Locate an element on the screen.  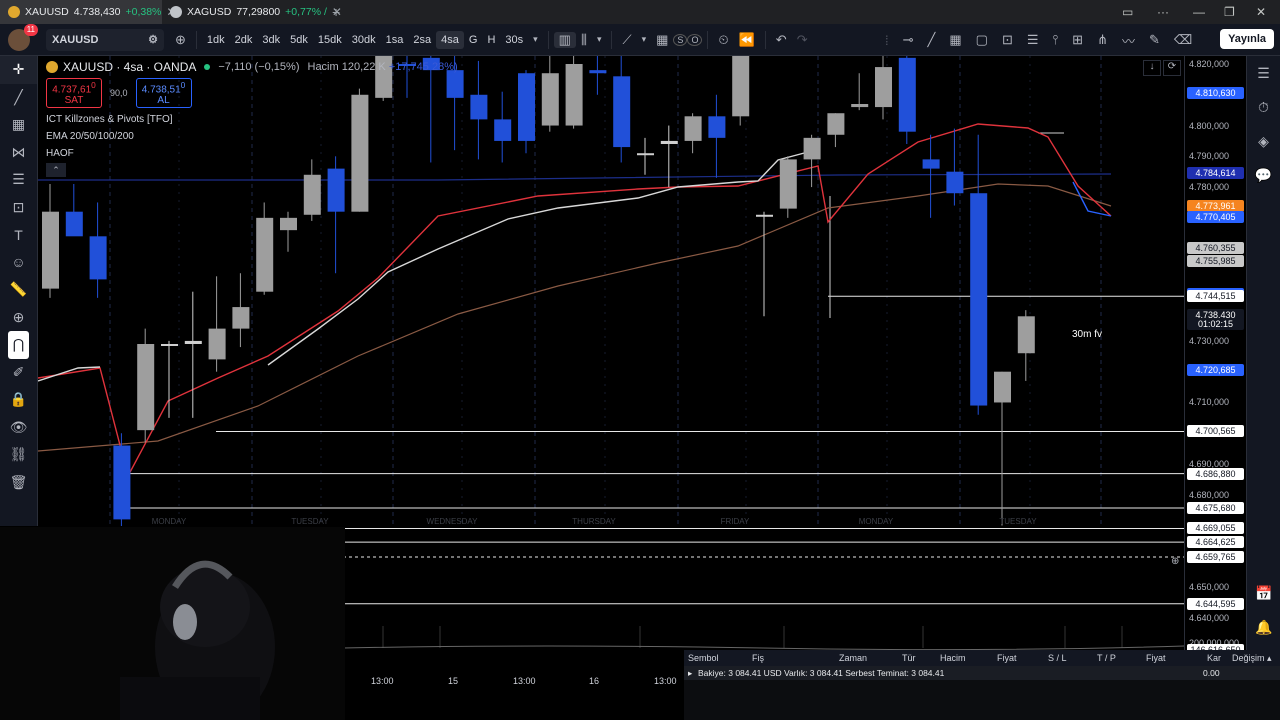
interval-button: 2dk is located at coordinates (244, 40).